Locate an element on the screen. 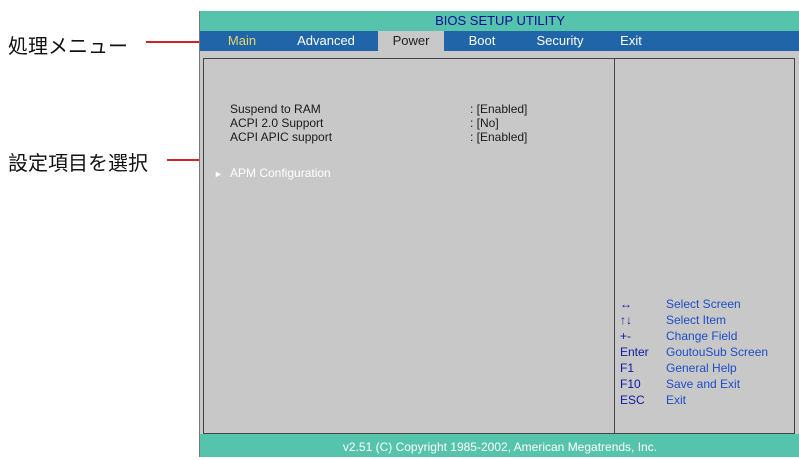 The width and height of the screenshot is (799, 460). menu-security: Security is located at coordinates (560, 41).